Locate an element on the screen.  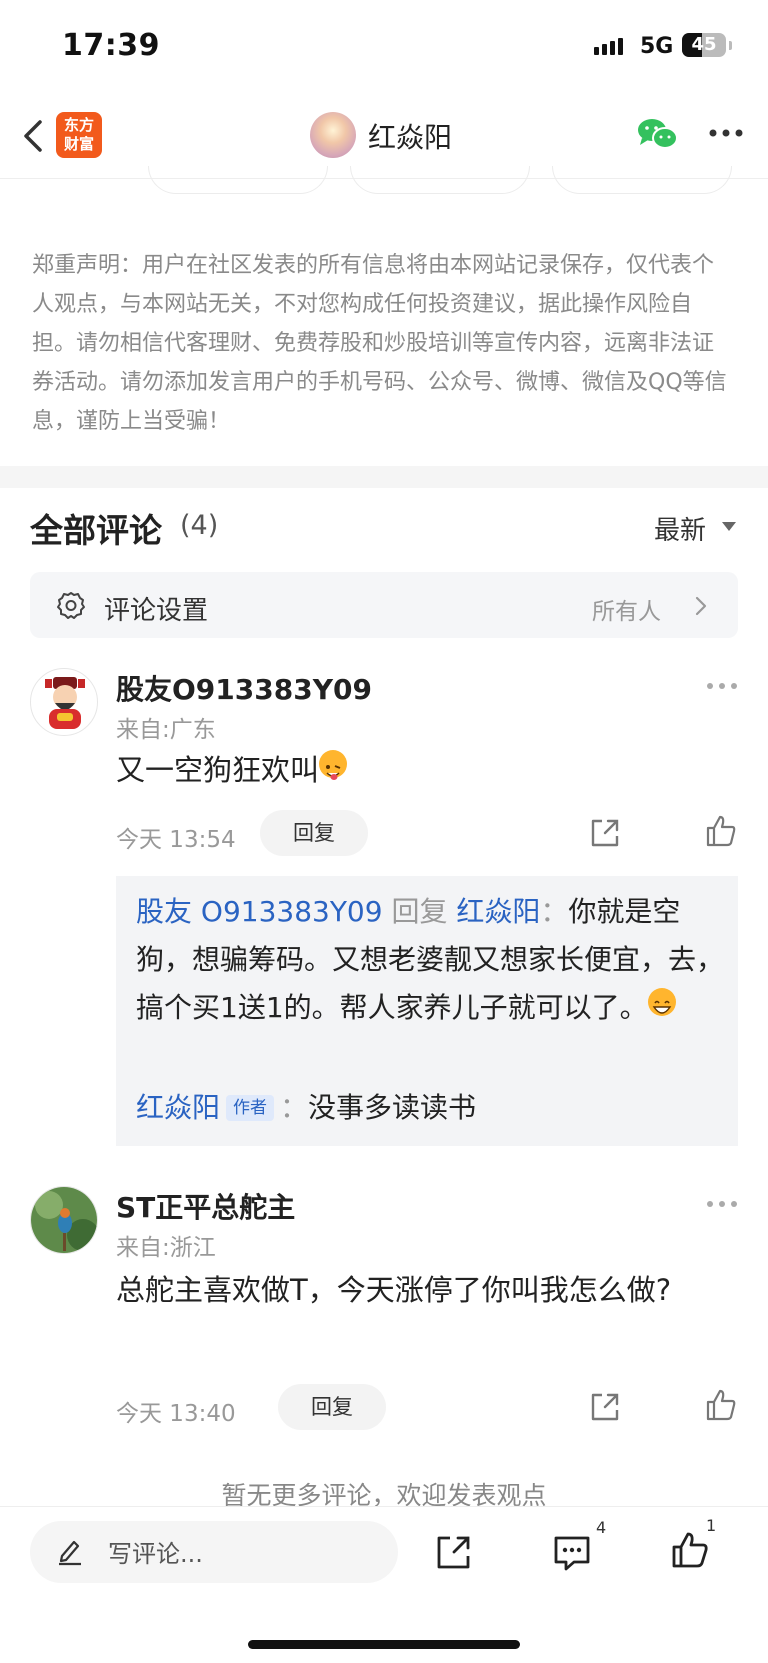
fortune-god-avatar-icon is located at coordinates (65, 703).